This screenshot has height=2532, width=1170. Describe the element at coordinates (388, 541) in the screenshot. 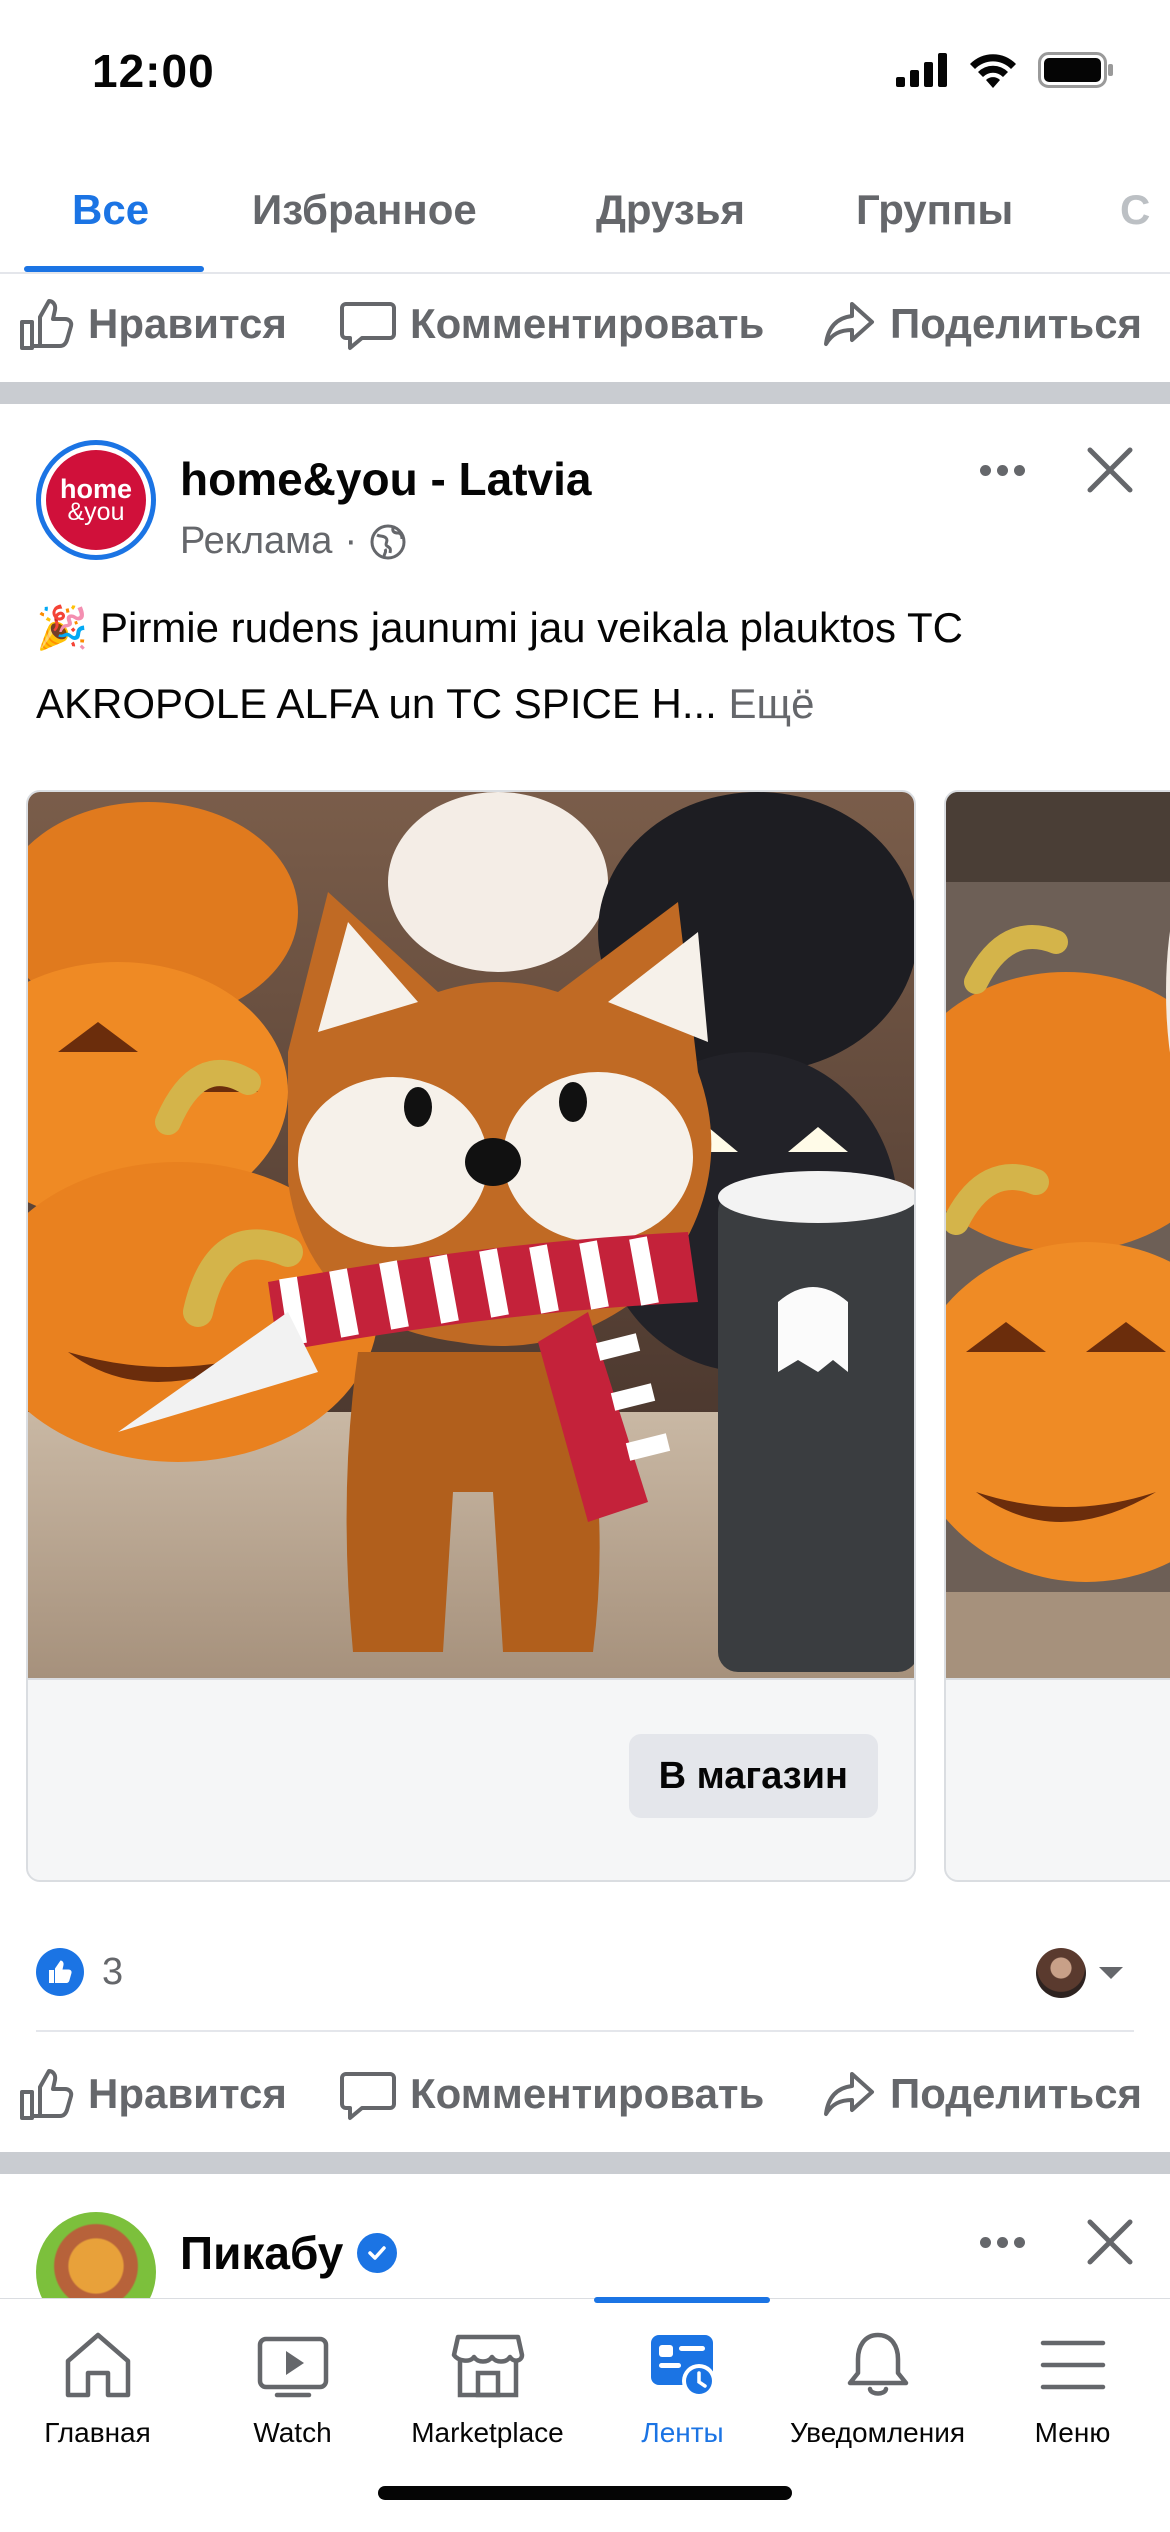

I see `globe-icon` at that location.